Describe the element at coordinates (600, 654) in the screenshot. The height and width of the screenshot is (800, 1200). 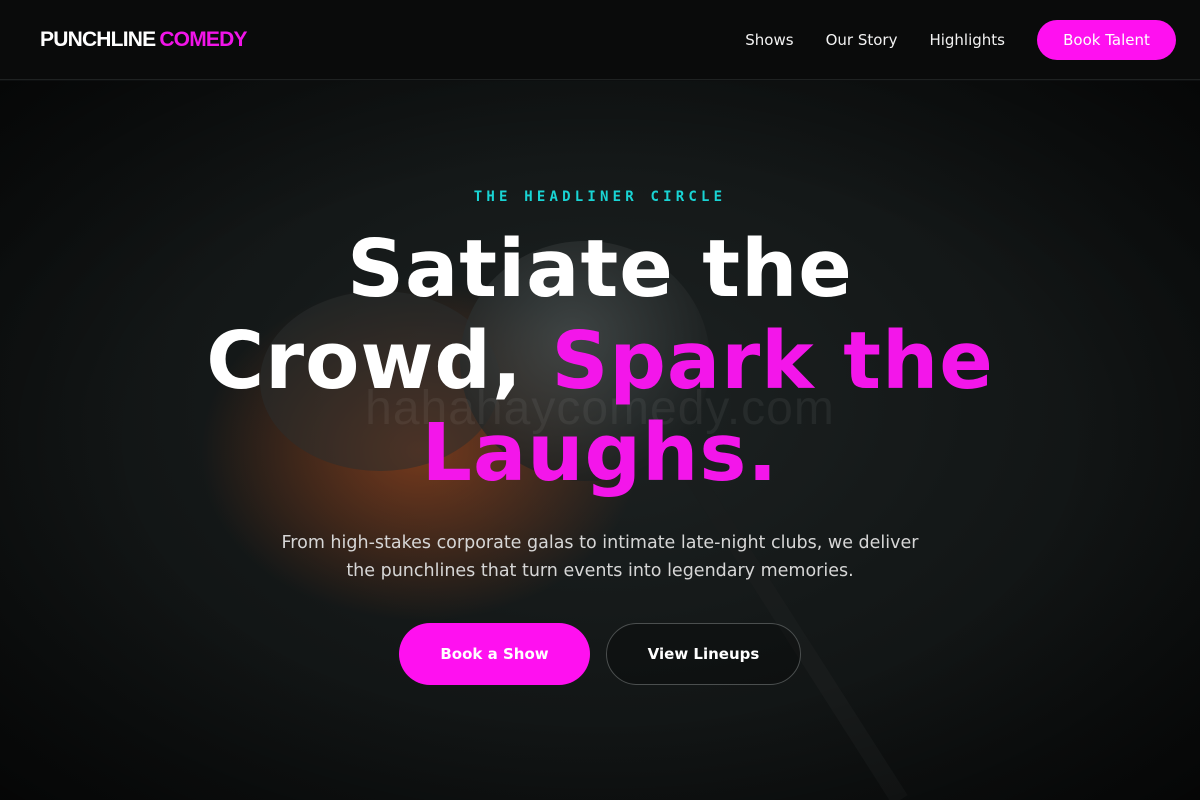
I see `hero-actions: Book a Show View Lineups` at that location.